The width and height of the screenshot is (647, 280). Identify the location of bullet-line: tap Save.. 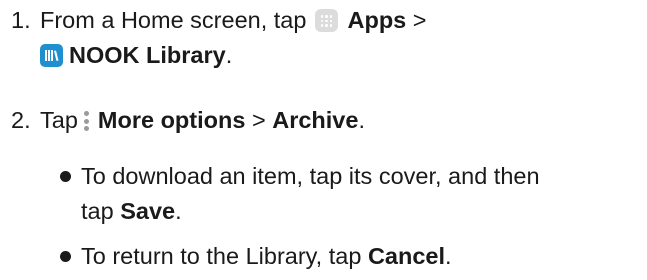
(361, 211).